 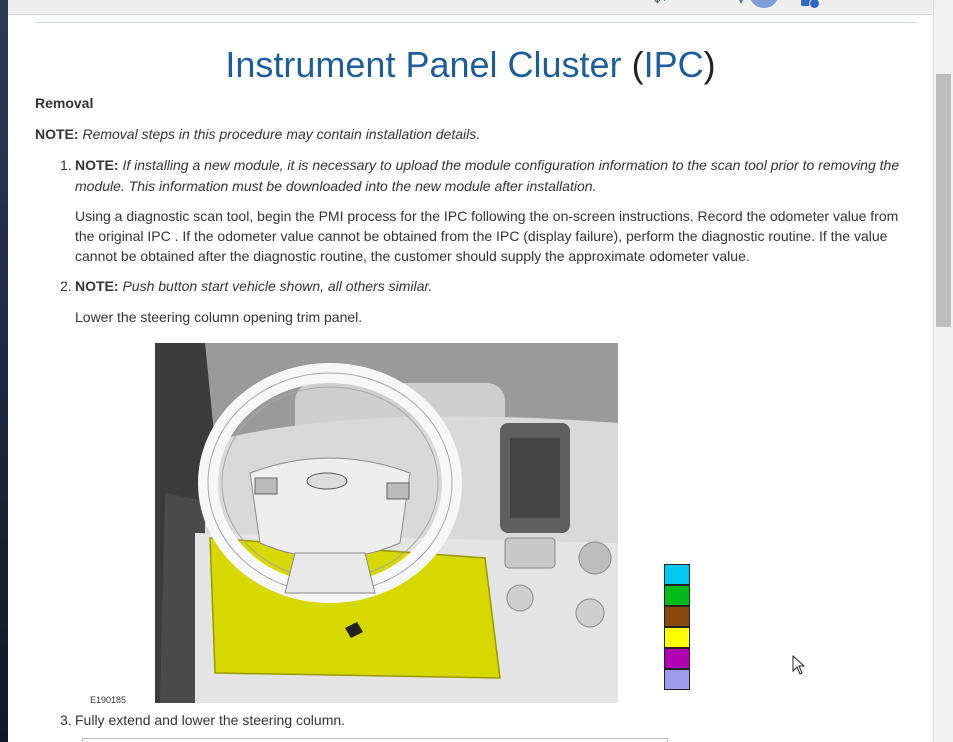 What do you see at coordinates (470, 7) in the screenshot?
I see `browser-toolbar: ↶ ▾` at bounding box center [470, 7].